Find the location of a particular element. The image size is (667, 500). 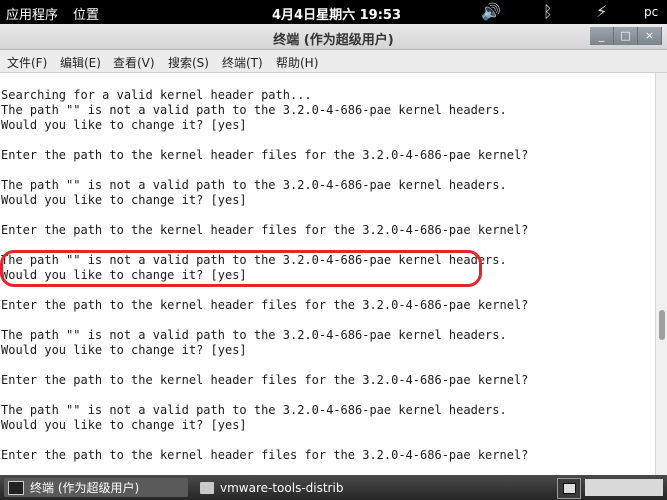

taskbar: 终端 (作为超级用户) vmware-tools-distrib is located at coordinates (333, 487).